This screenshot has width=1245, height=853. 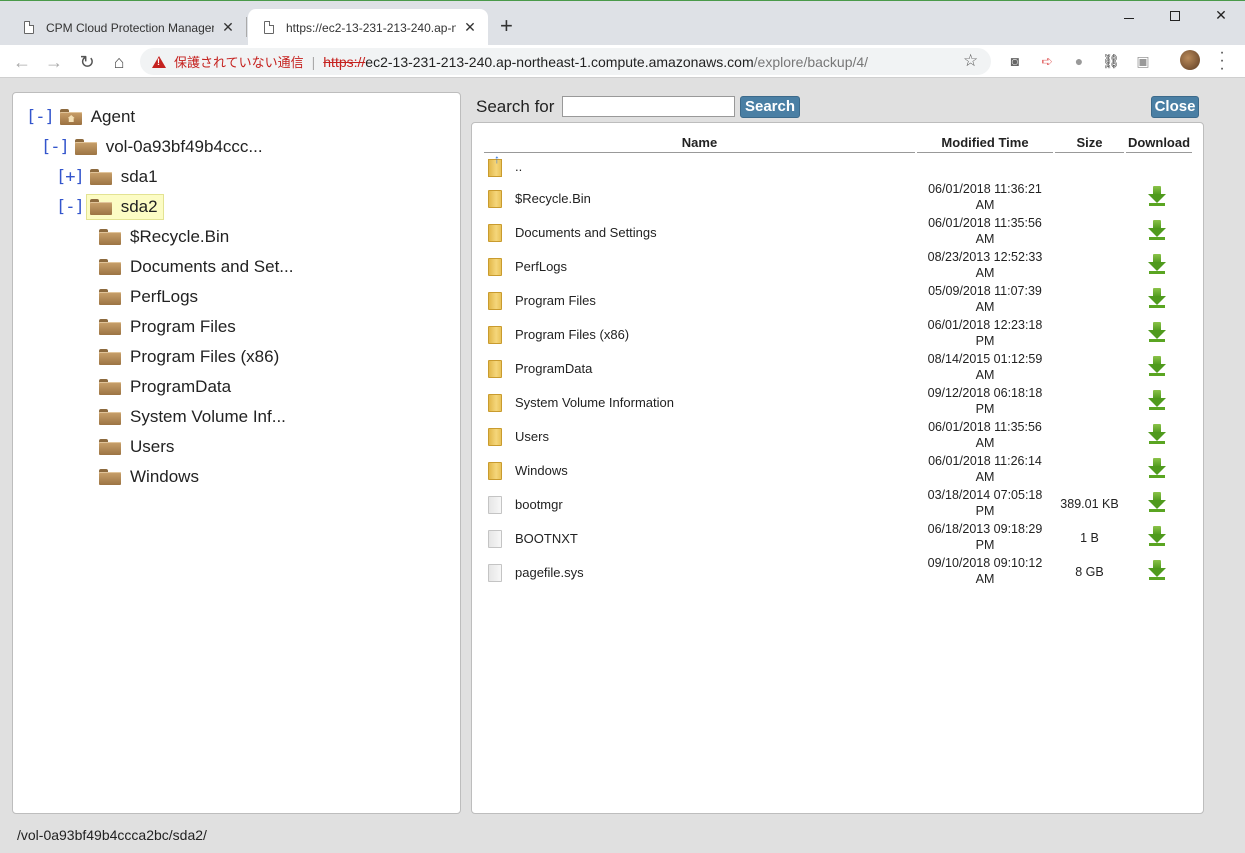 What do you see at coordinates (70, 177) in the screenshot?
I see `expand-toggle: [+]` at bounding box center [70, 177].